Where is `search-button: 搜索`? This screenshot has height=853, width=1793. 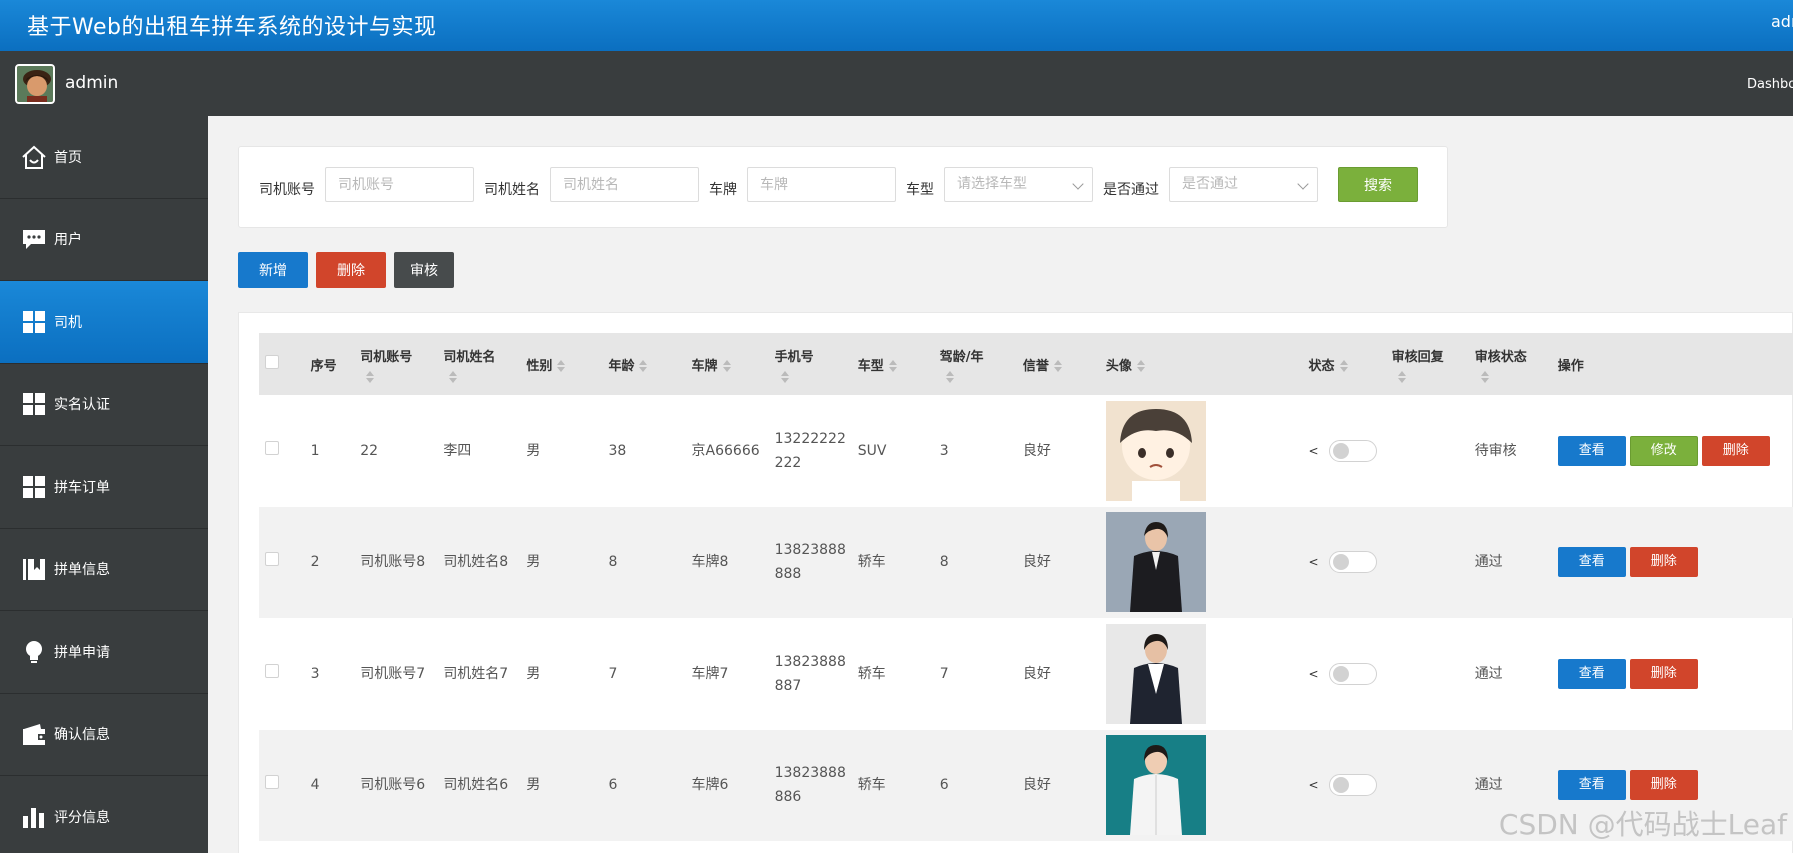
search-button: 搜索 is located at coordinates (1378, 184).